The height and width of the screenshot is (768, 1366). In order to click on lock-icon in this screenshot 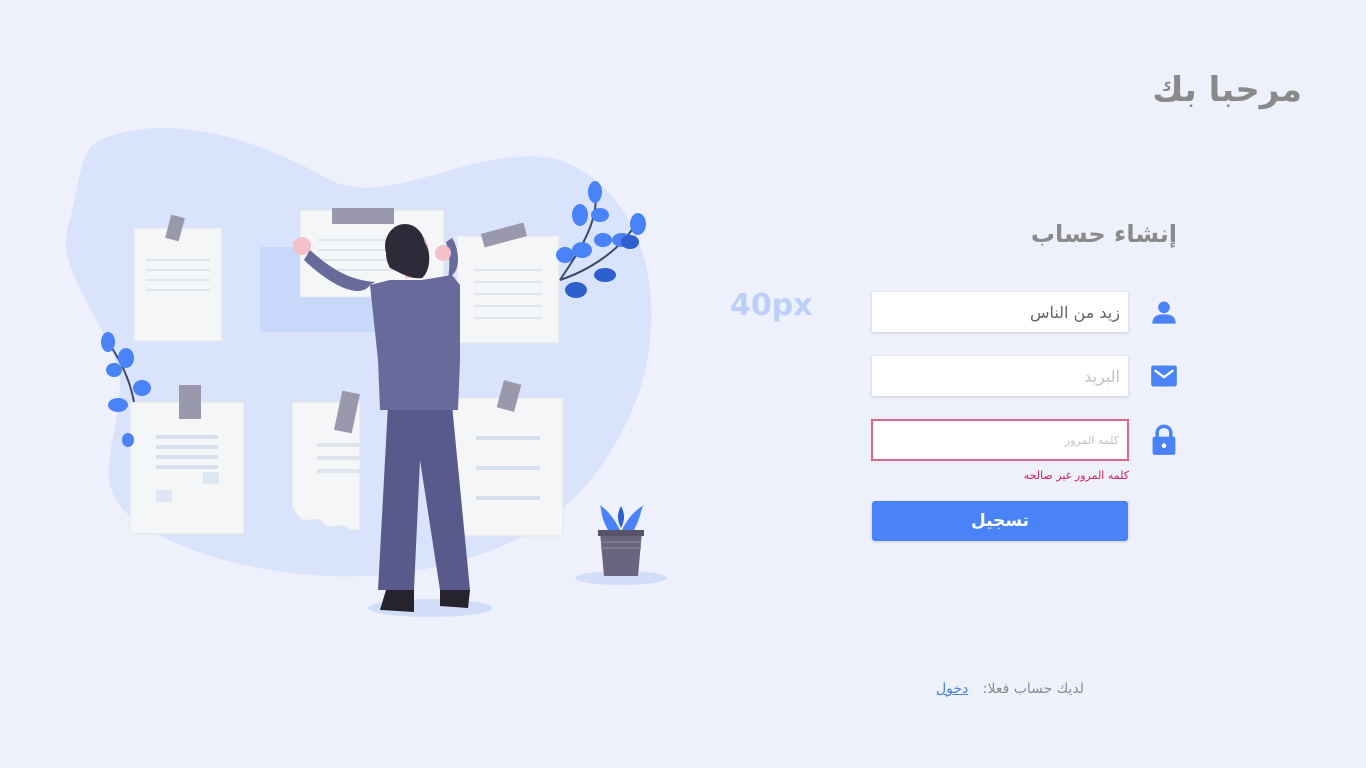, I will do `click(1164, 439)`.